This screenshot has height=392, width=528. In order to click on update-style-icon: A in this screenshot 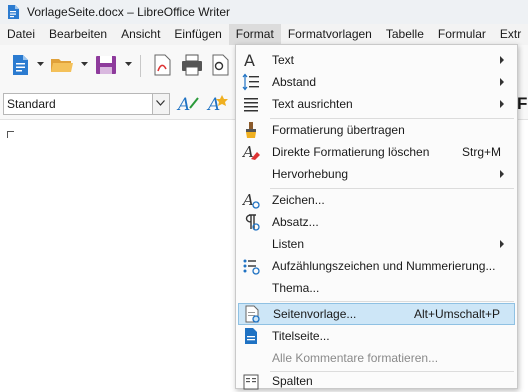, I will do `click(188, 104)`.